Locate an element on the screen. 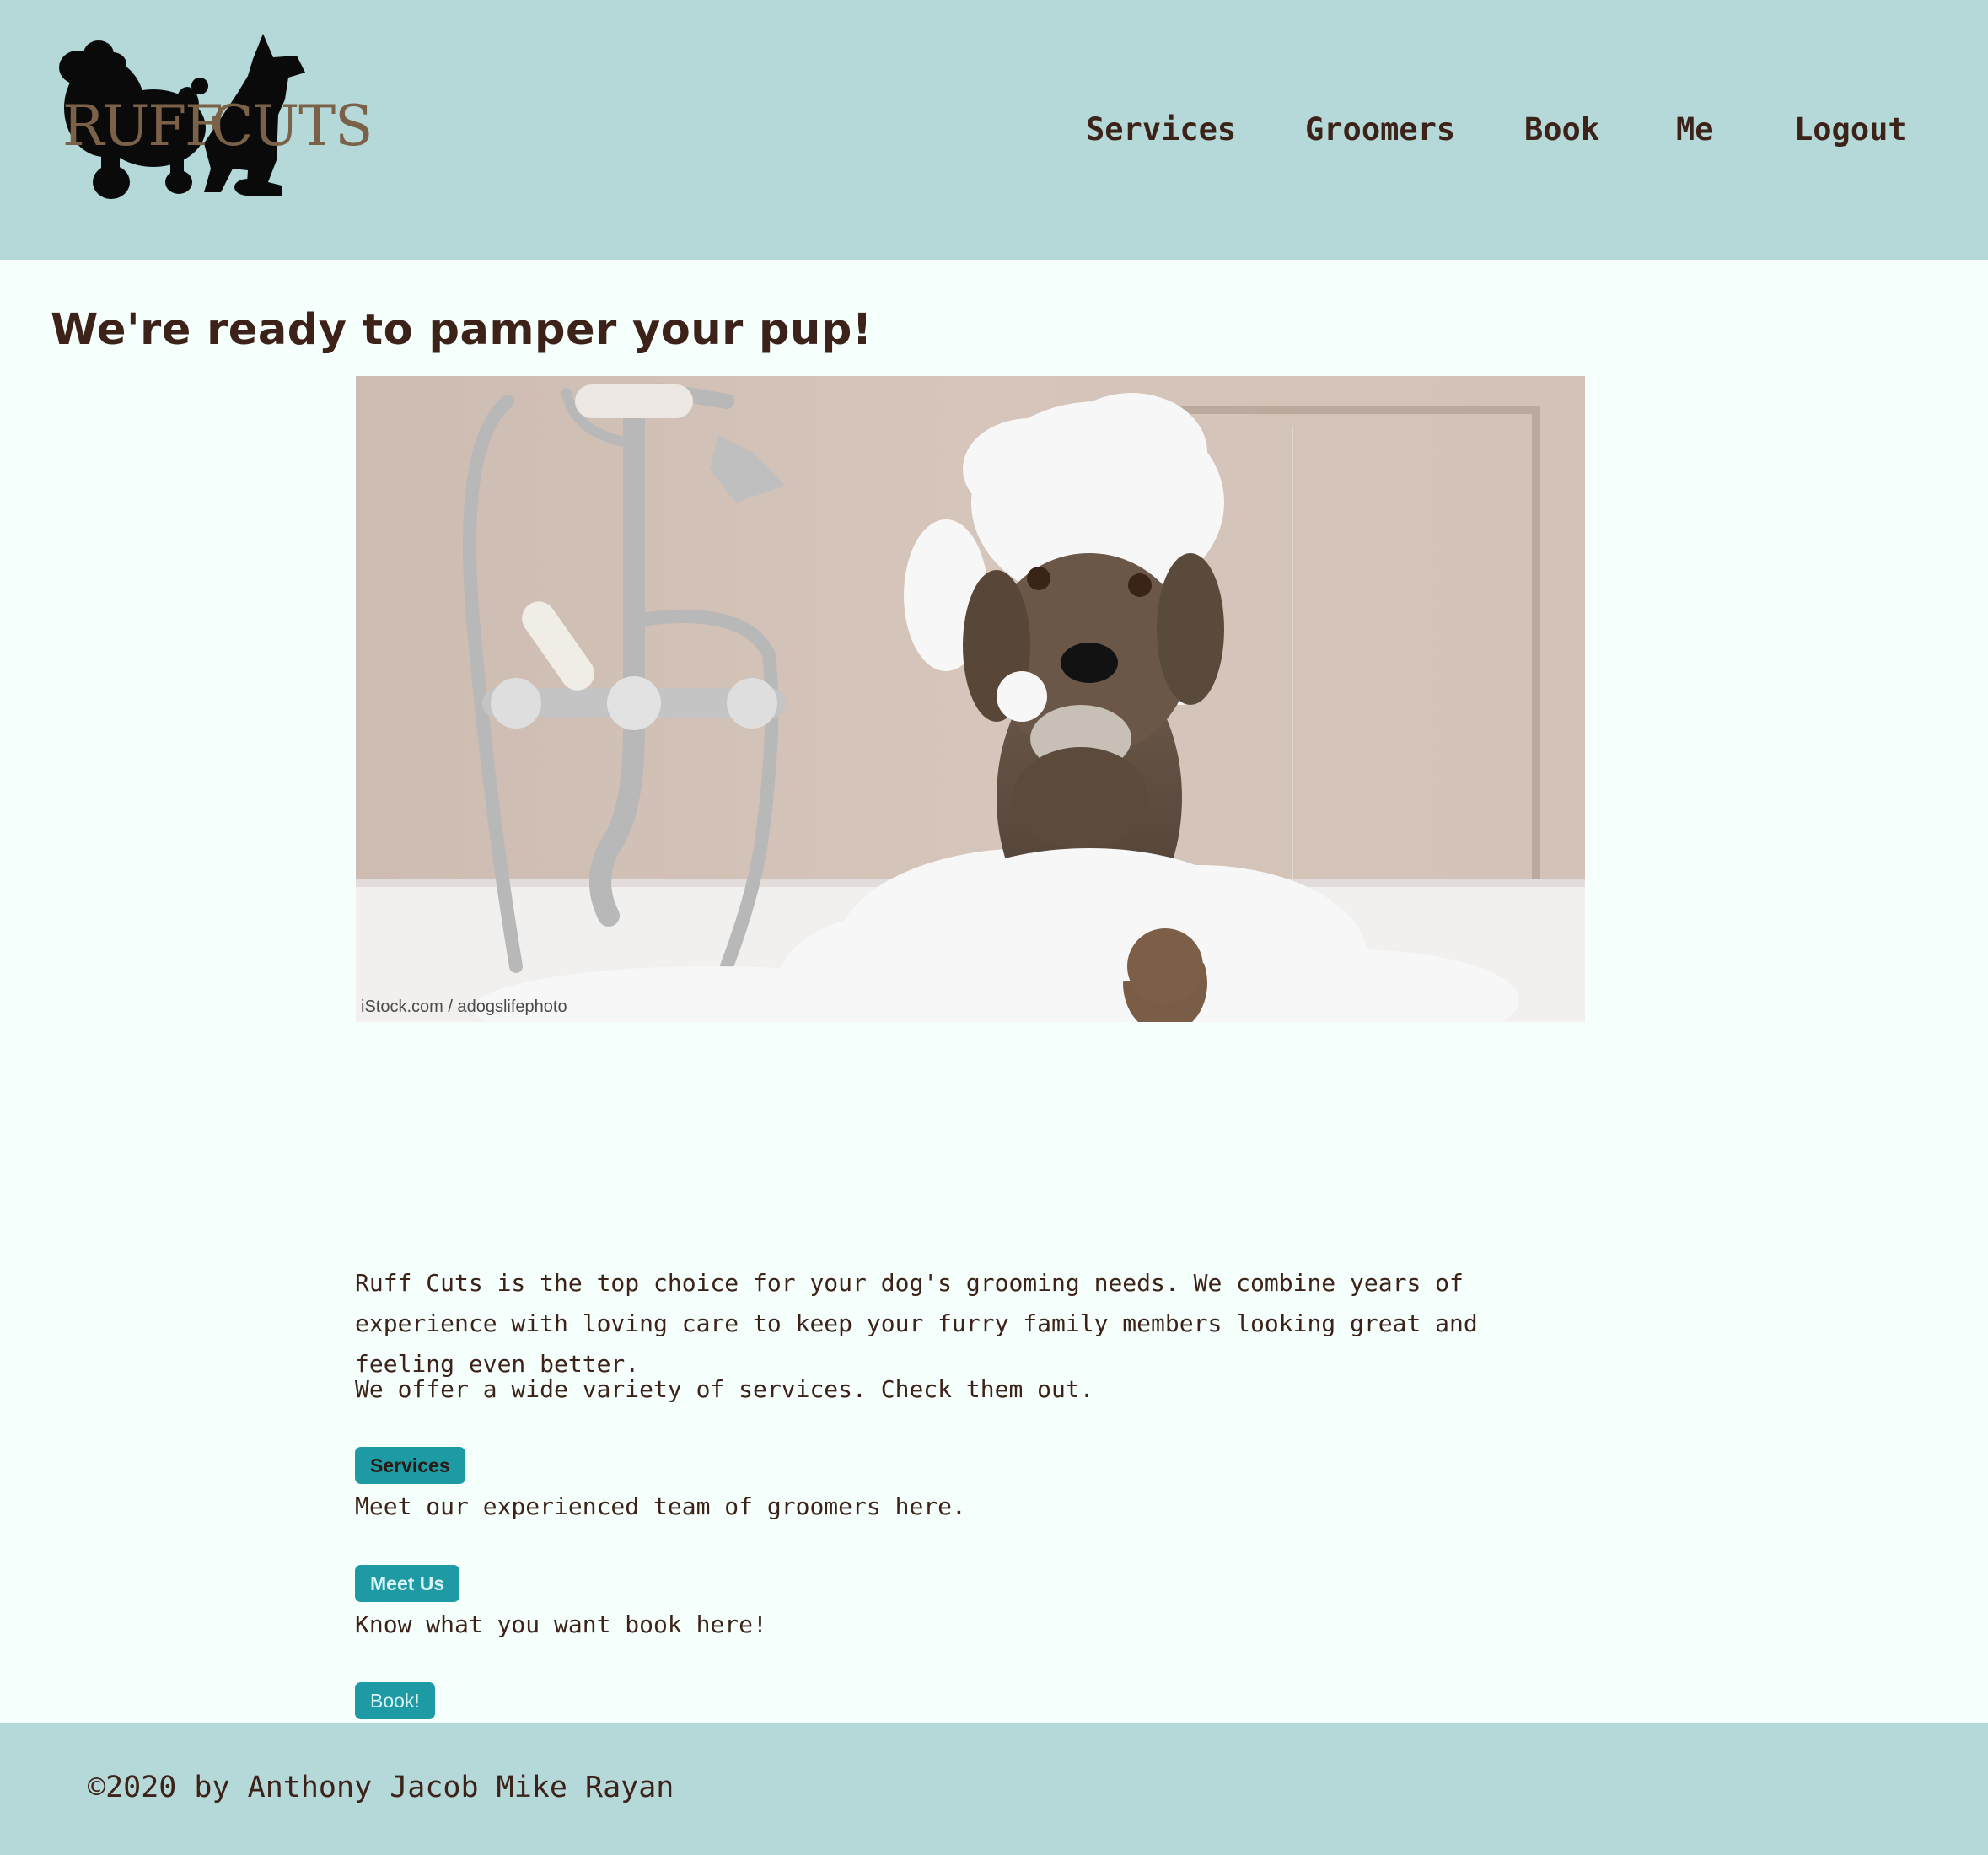 Image resolution: width=1988 pixels, height=1855 pixels. photo-credit: iStock.com / adogslifephoto is located at coordinates (464, 1006).